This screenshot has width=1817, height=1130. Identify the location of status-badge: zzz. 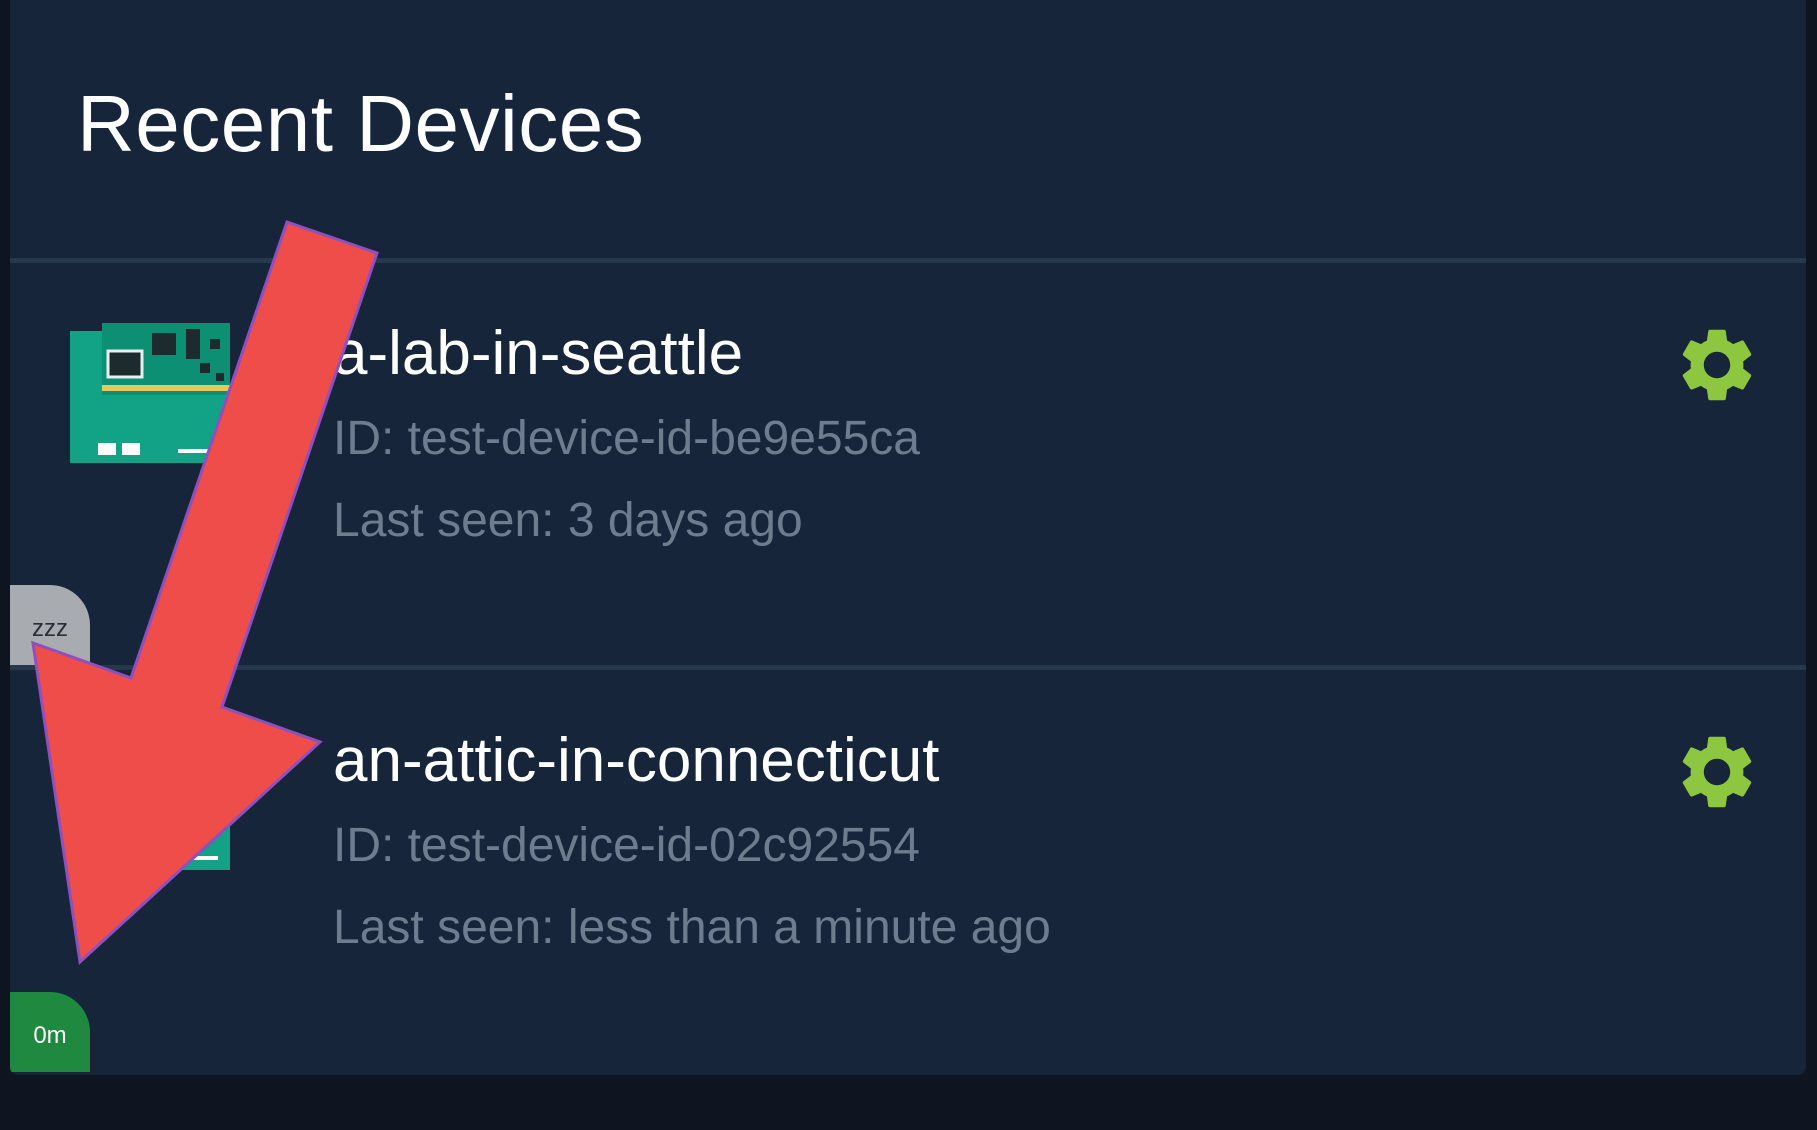
(50, 625).